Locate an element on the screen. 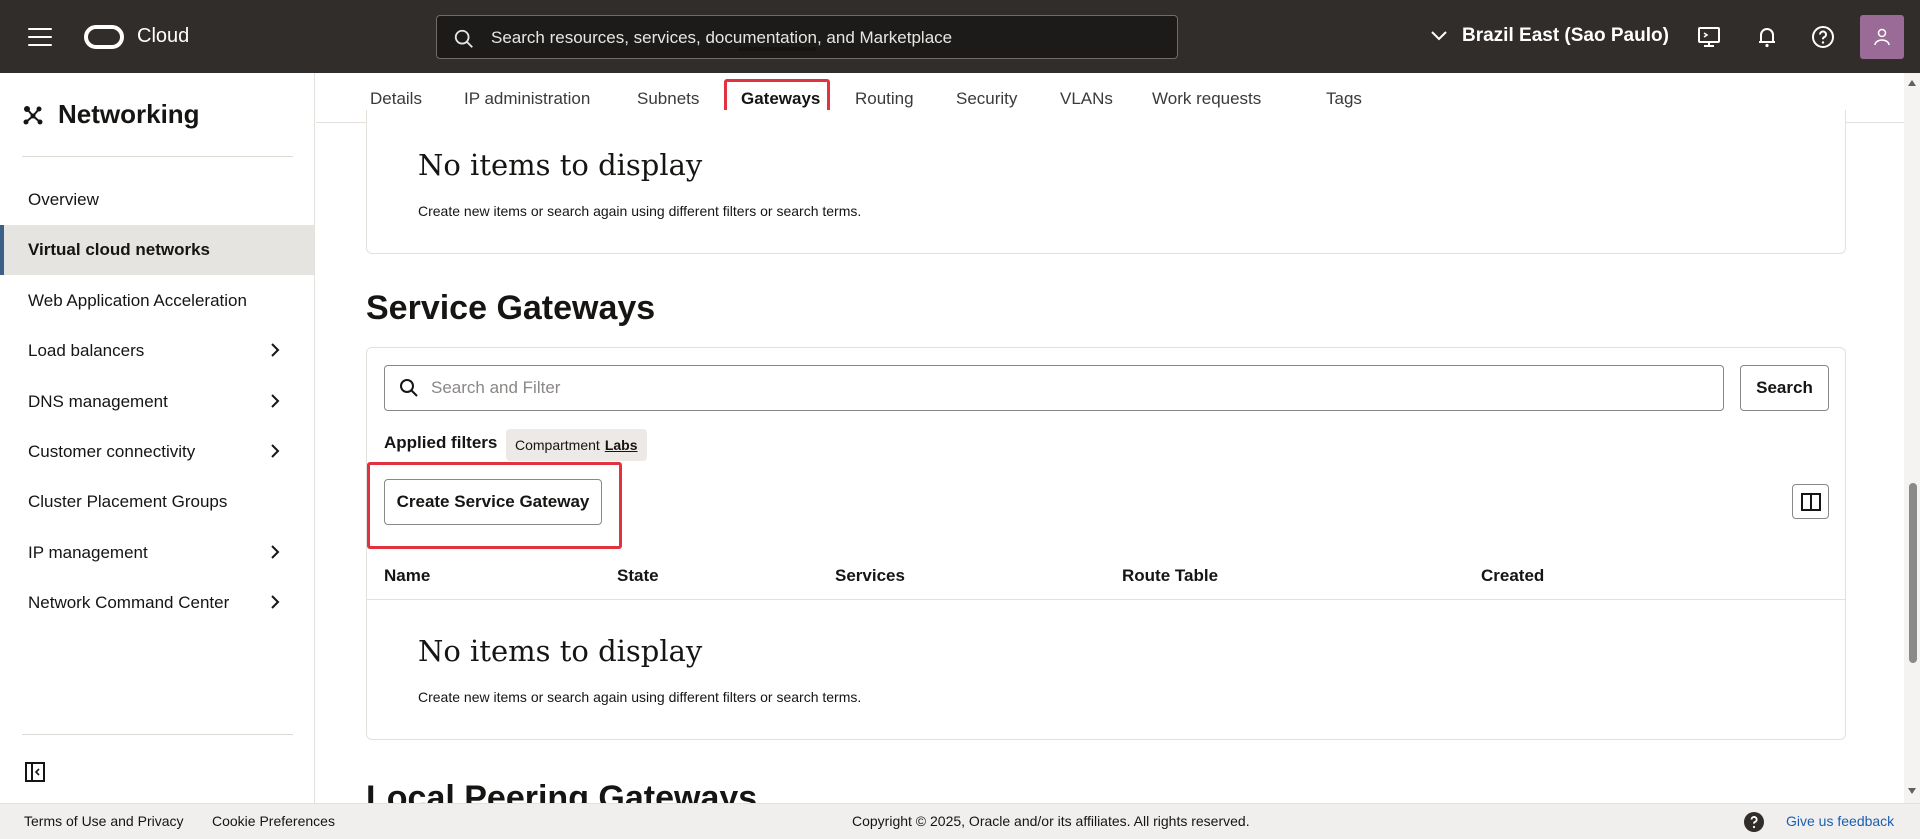  tab-security: Security is located at coordinates (986, 99).